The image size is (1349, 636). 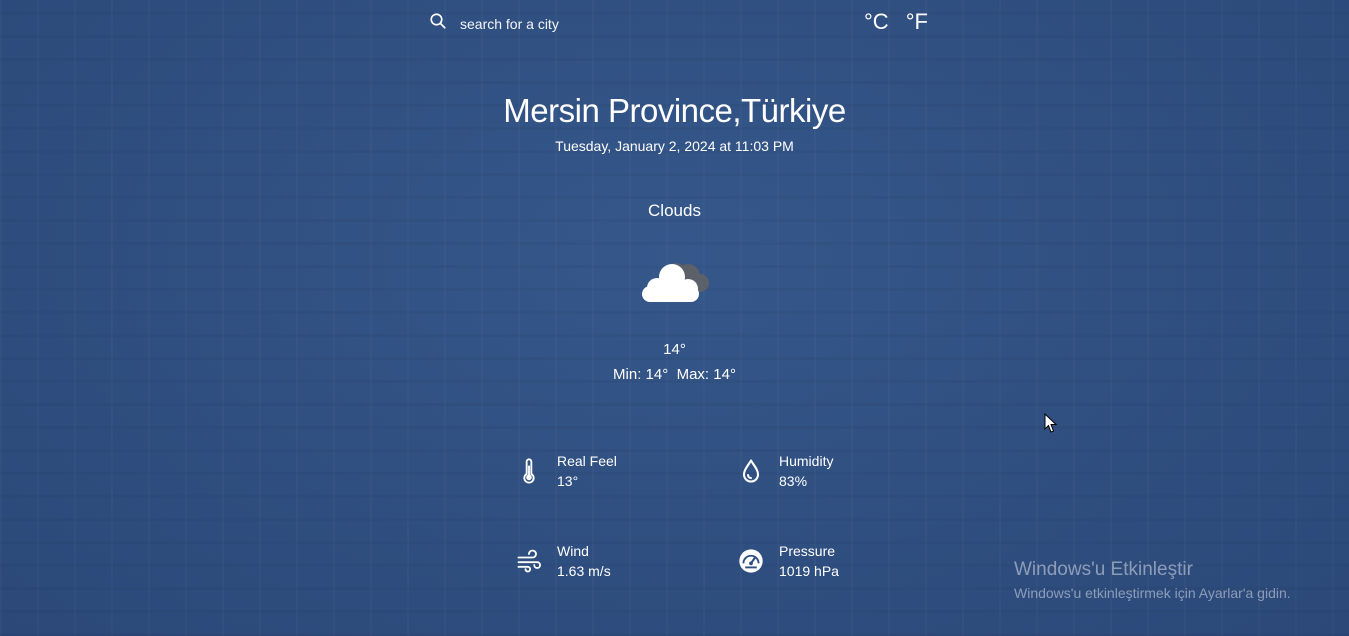 I want to click on city-title: Mersin Province,Türkiye, so click(x=674, y=110).